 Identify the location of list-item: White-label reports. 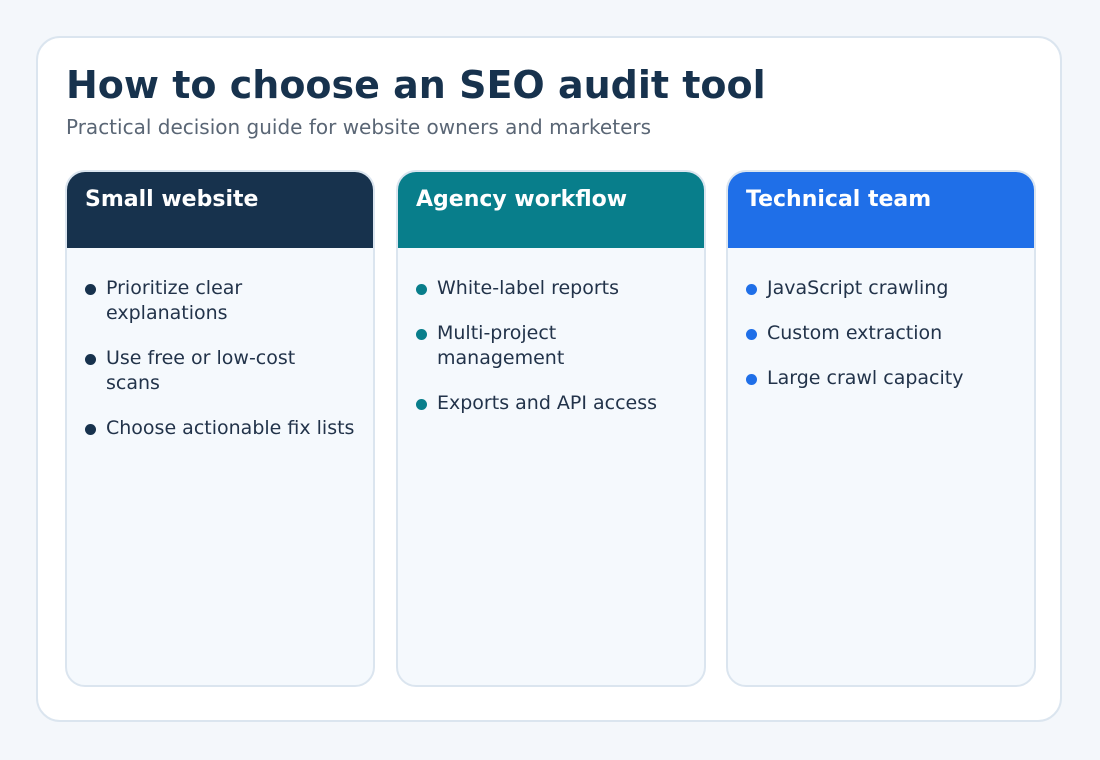
(551, 288).